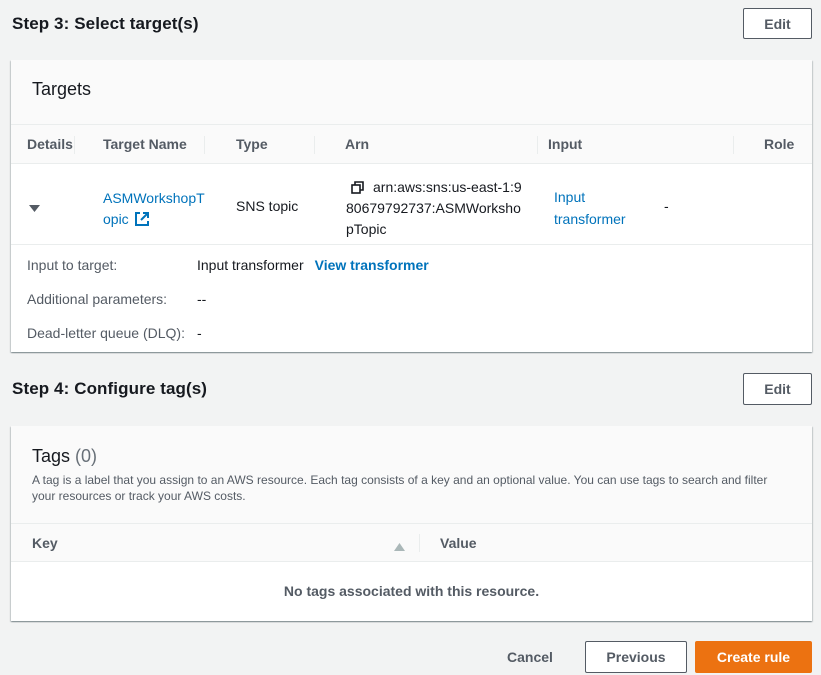 The image size is (821, 675). What do you see at coordinates (86, 456) in the screenshot?
I see `tags-count: (0)` at bounding box center [86, 456].